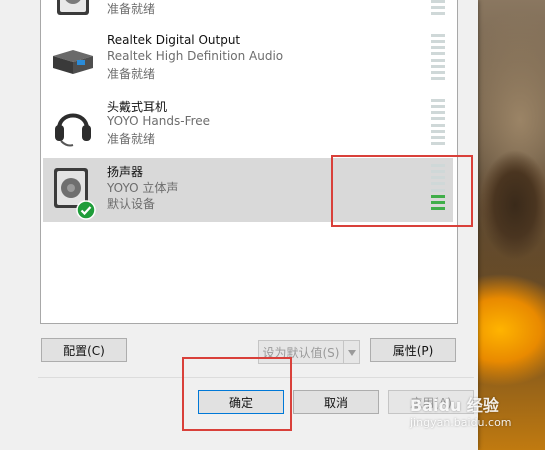  I want to click on device-name: 扬声器, so click(125, 172).